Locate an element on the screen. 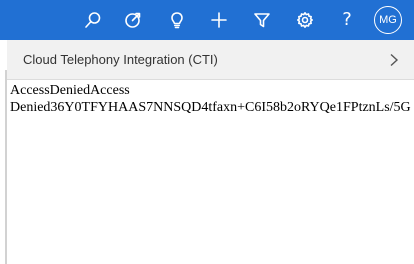 The height and width of the screenshot is (264, 414). help-glyph: ? is located at coordinates (347, 19).